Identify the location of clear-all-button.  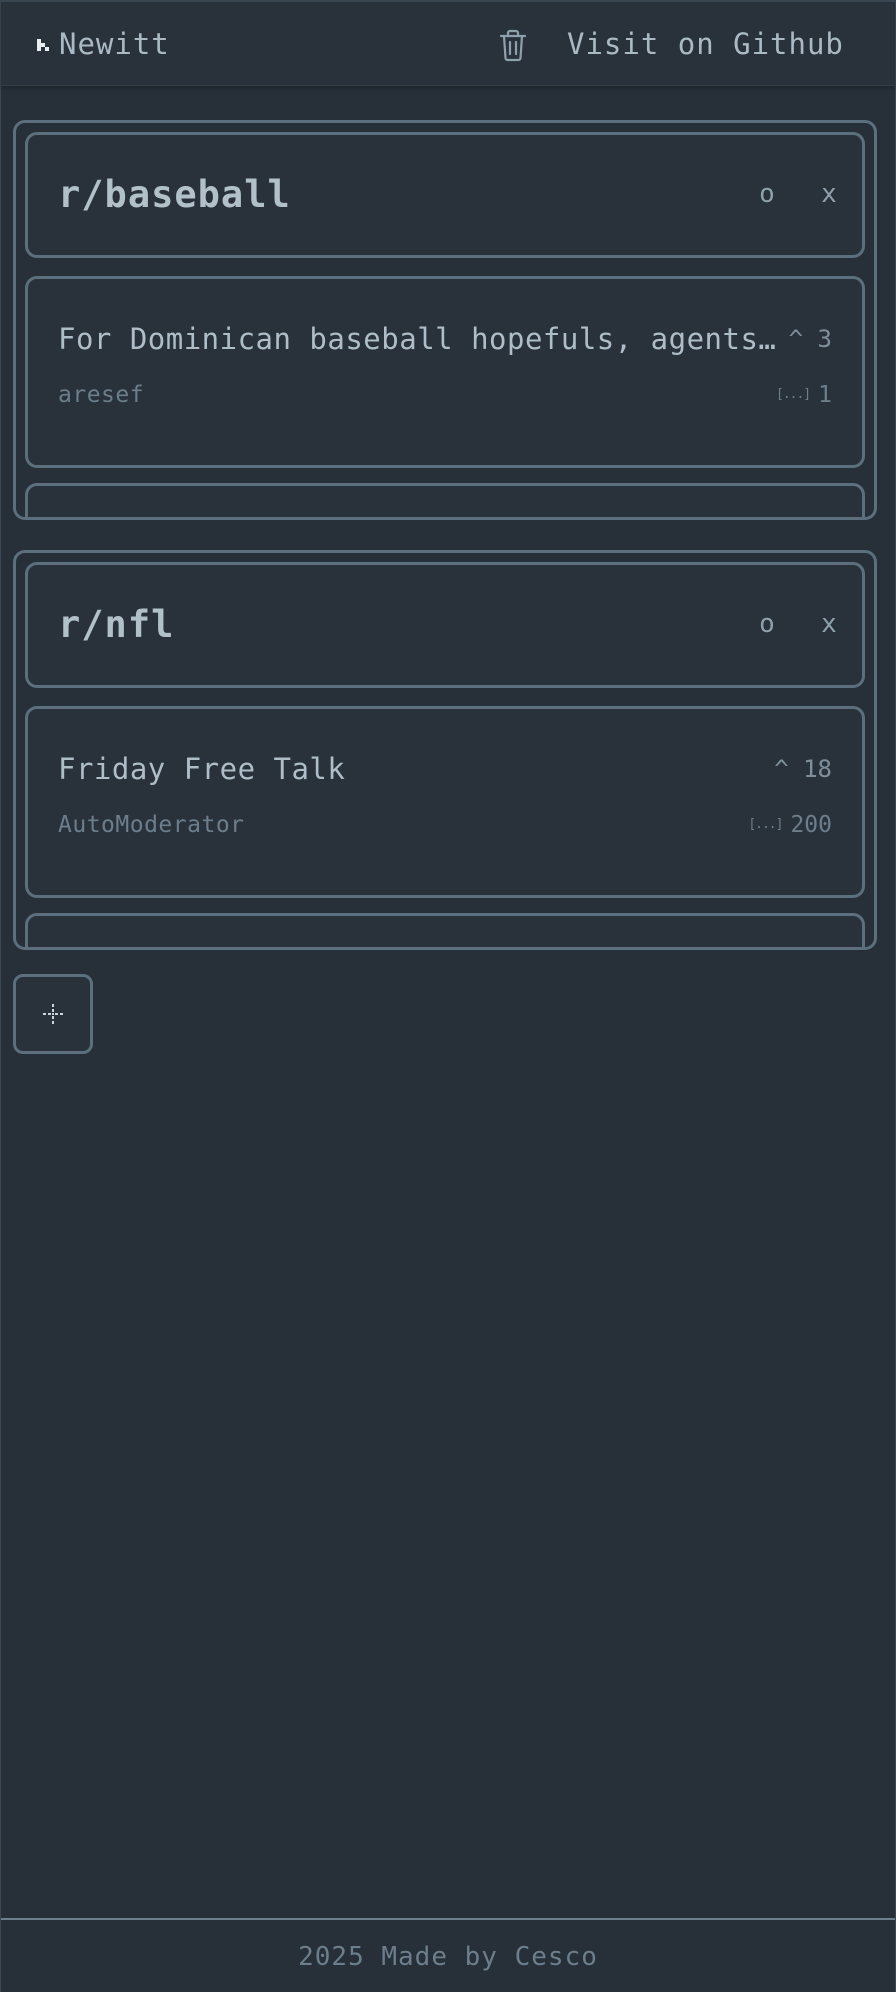
(513, 45).